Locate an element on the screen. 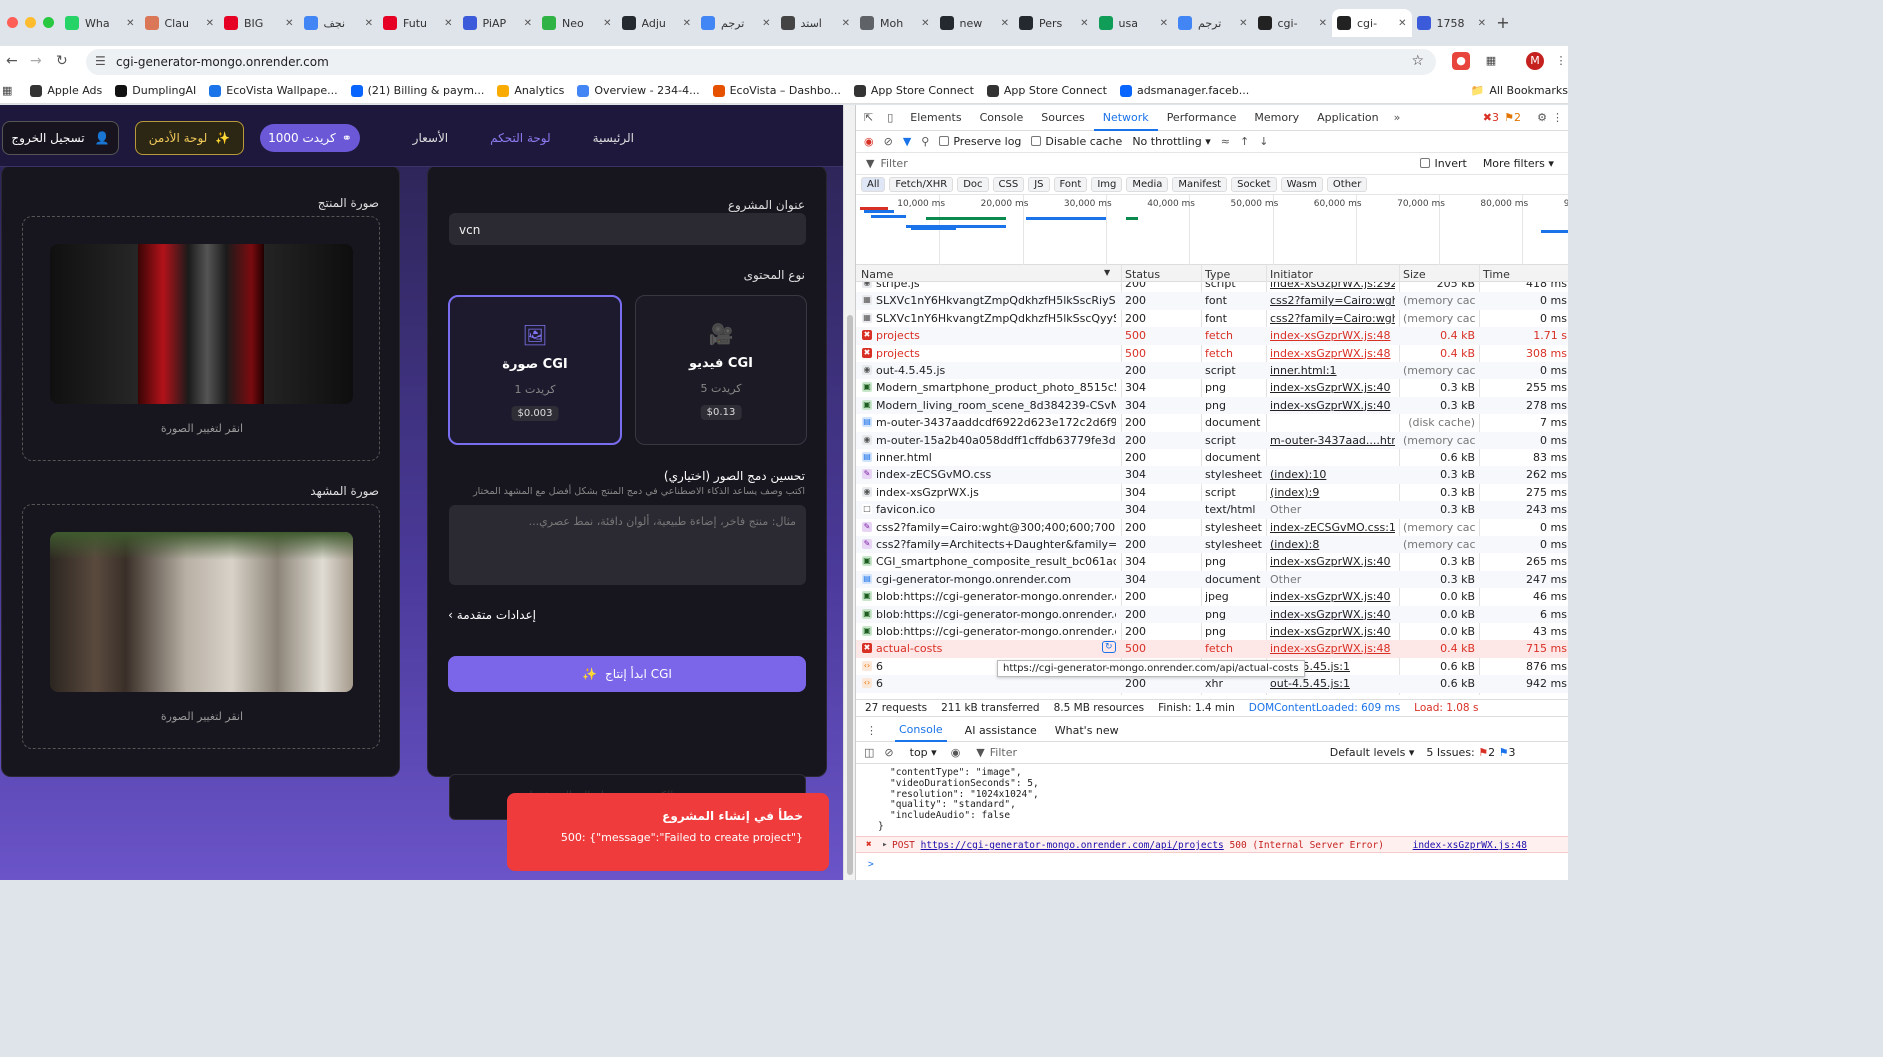 The image size is (1883, 1057). col-time: Time is located at coordinates (1496, 274).